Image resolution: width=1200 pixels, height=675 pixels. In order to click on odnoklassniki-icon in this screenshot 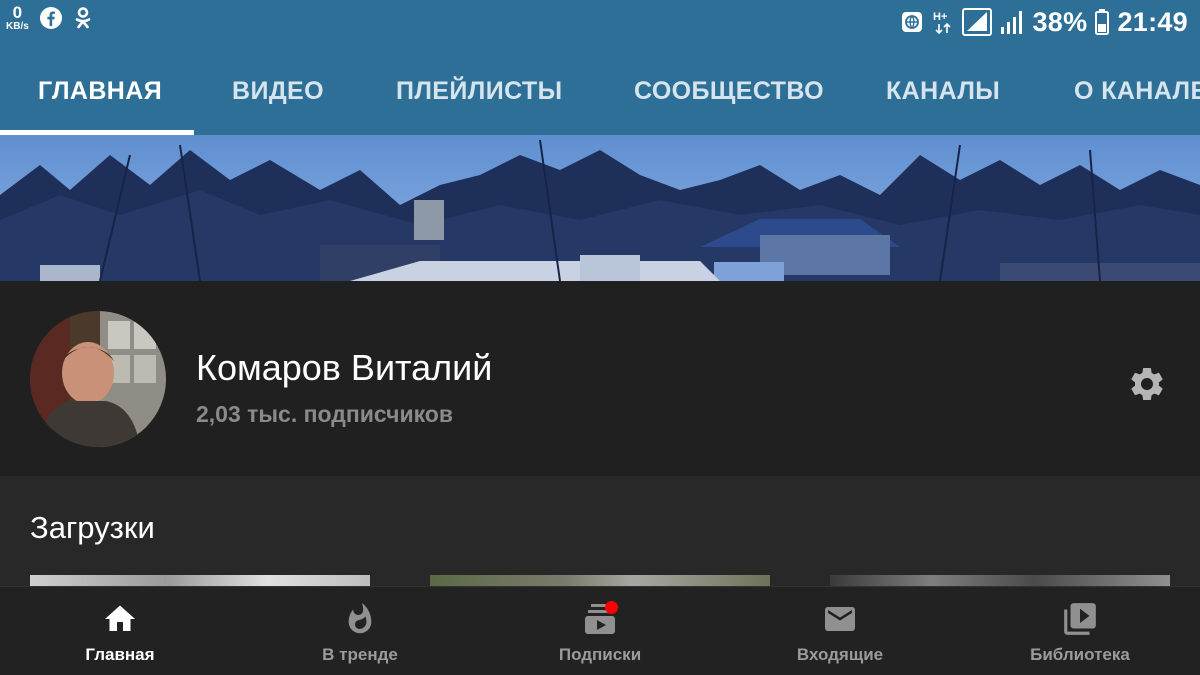, I will do `click(83, 18)`.